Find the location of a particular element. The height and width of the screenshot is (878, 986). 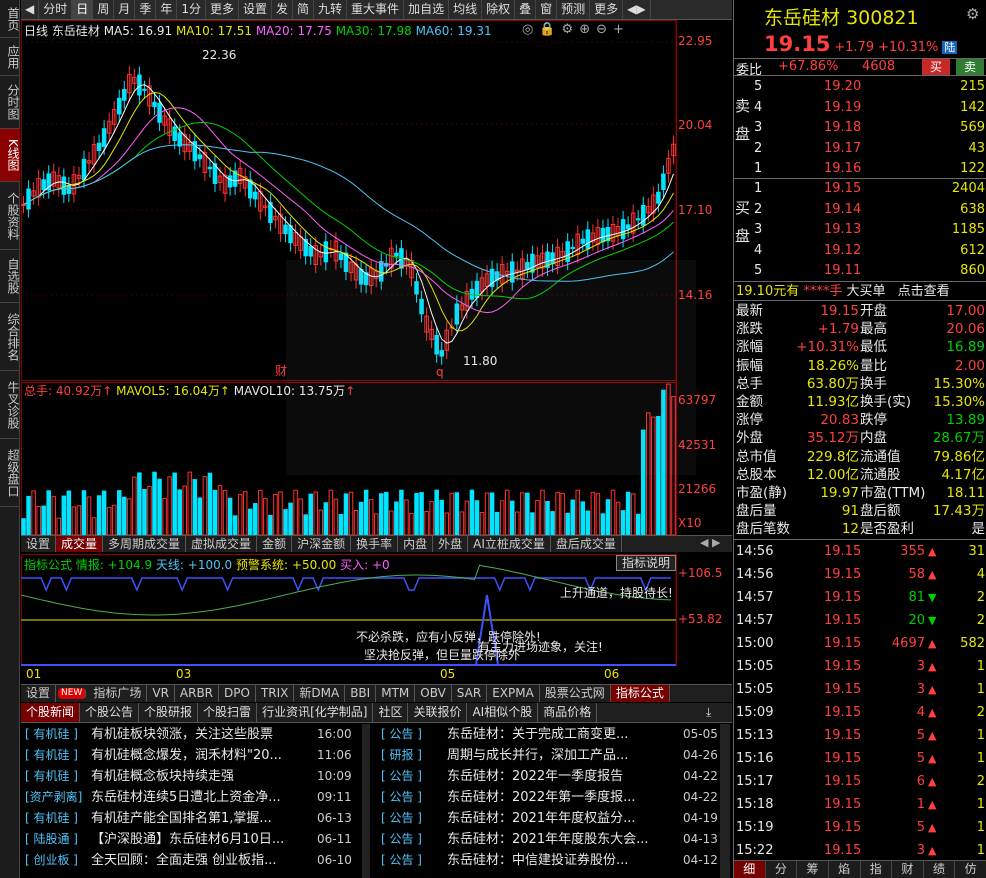

zoom-in-icon: ⊕ is located at coordinates (587, 29).